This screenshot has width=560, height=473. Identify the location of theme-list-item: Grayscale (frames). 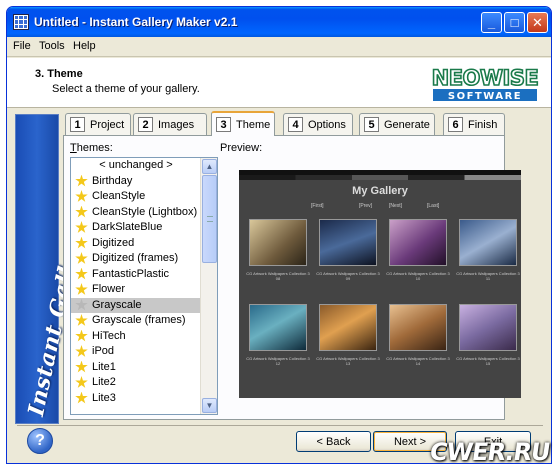
(136, 321).